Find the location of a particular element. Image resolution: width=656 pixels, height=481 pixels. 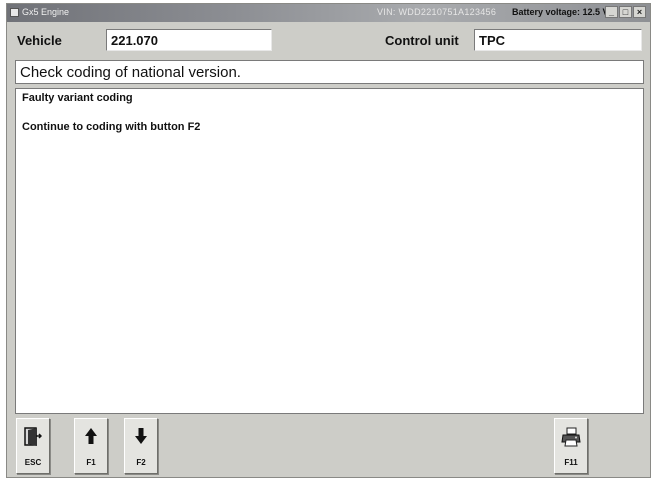

f11-key-label: F11 is located at coordinates (571, 462).